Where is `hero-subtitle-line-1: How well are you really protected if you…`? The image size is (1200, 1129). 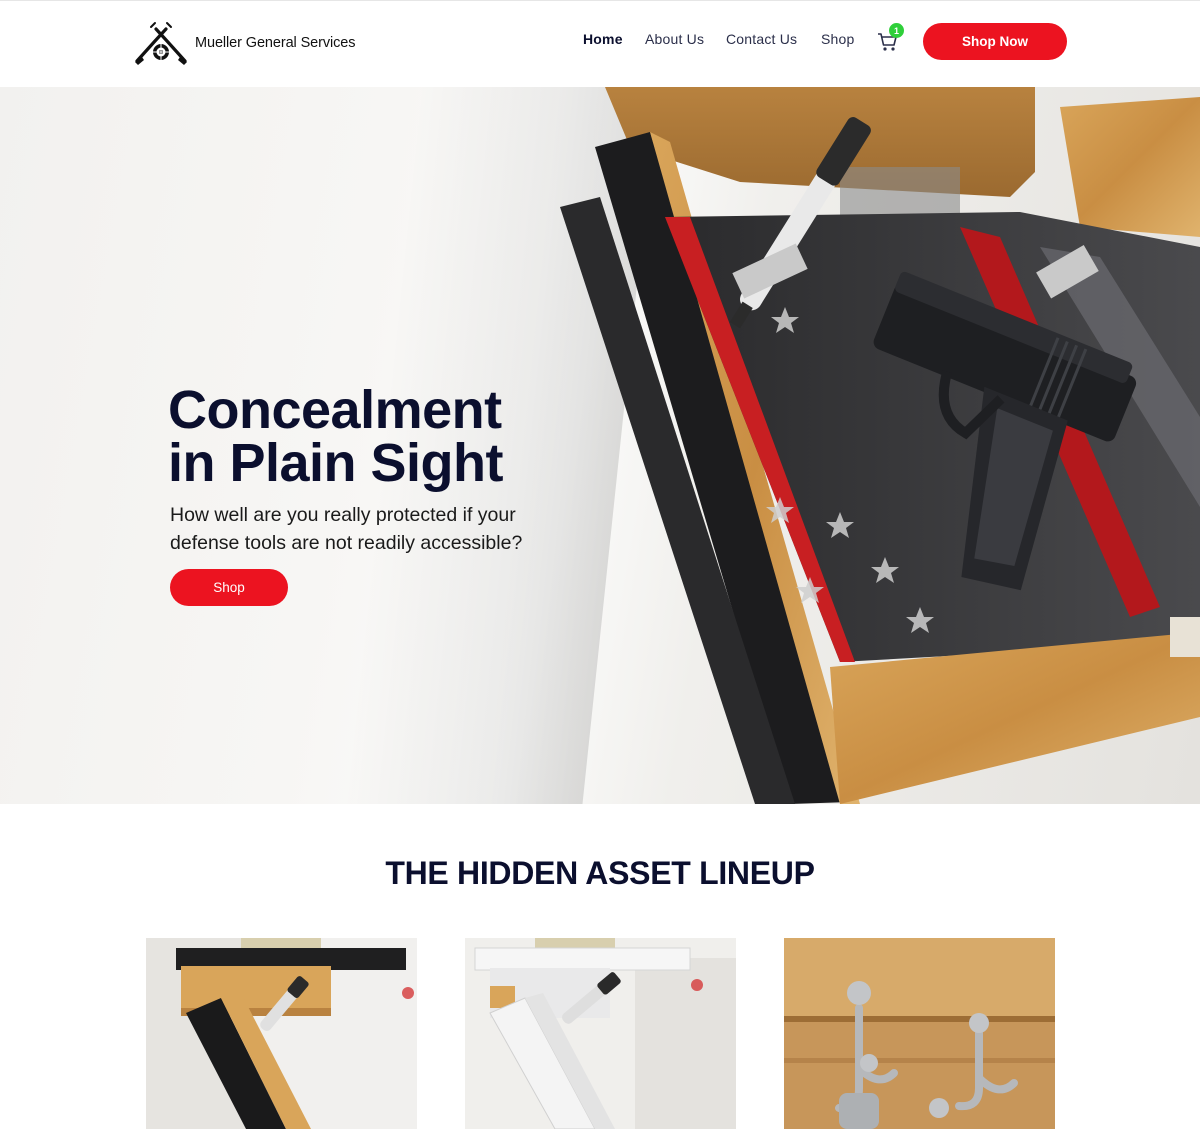
hero-subtitle-line-1: How well are you really protected if you… is located at coordinates (343, 515).